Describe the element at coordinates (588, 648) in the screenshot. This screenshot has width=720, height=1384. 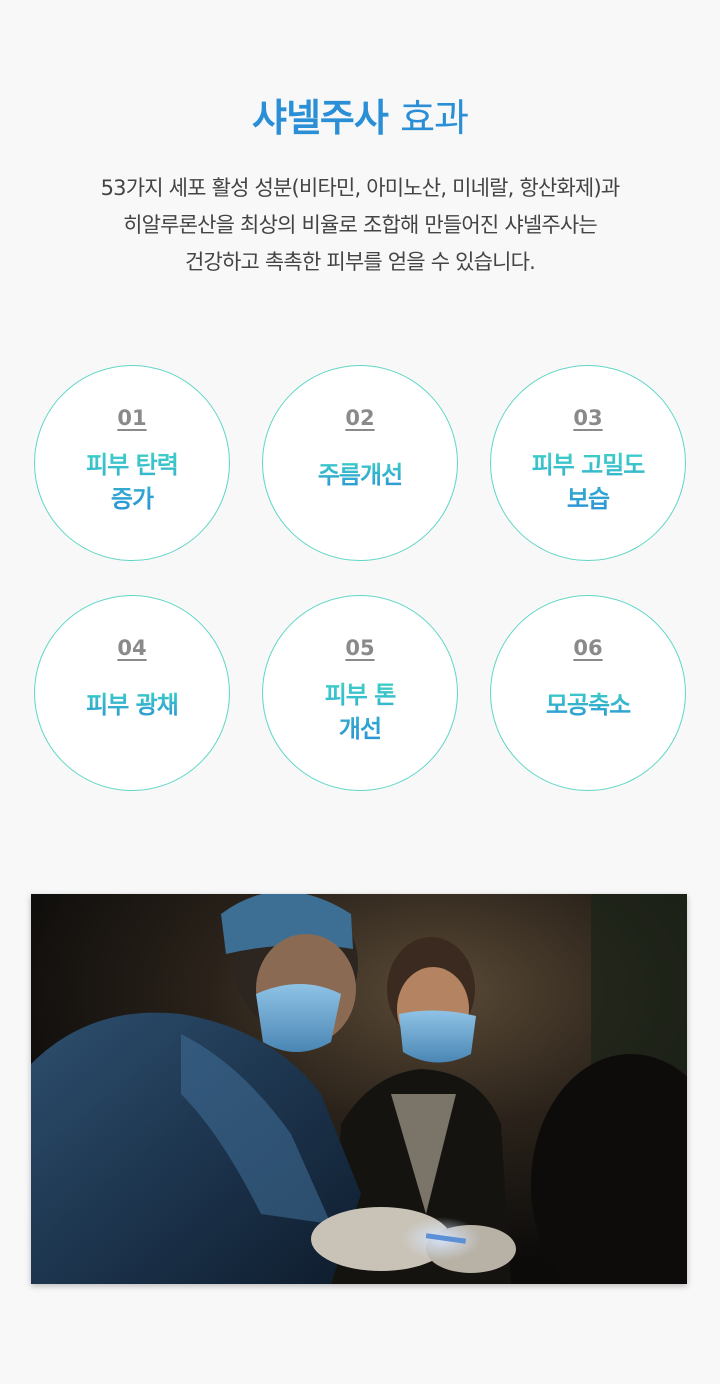
I see `effect-number: 06` at that location.